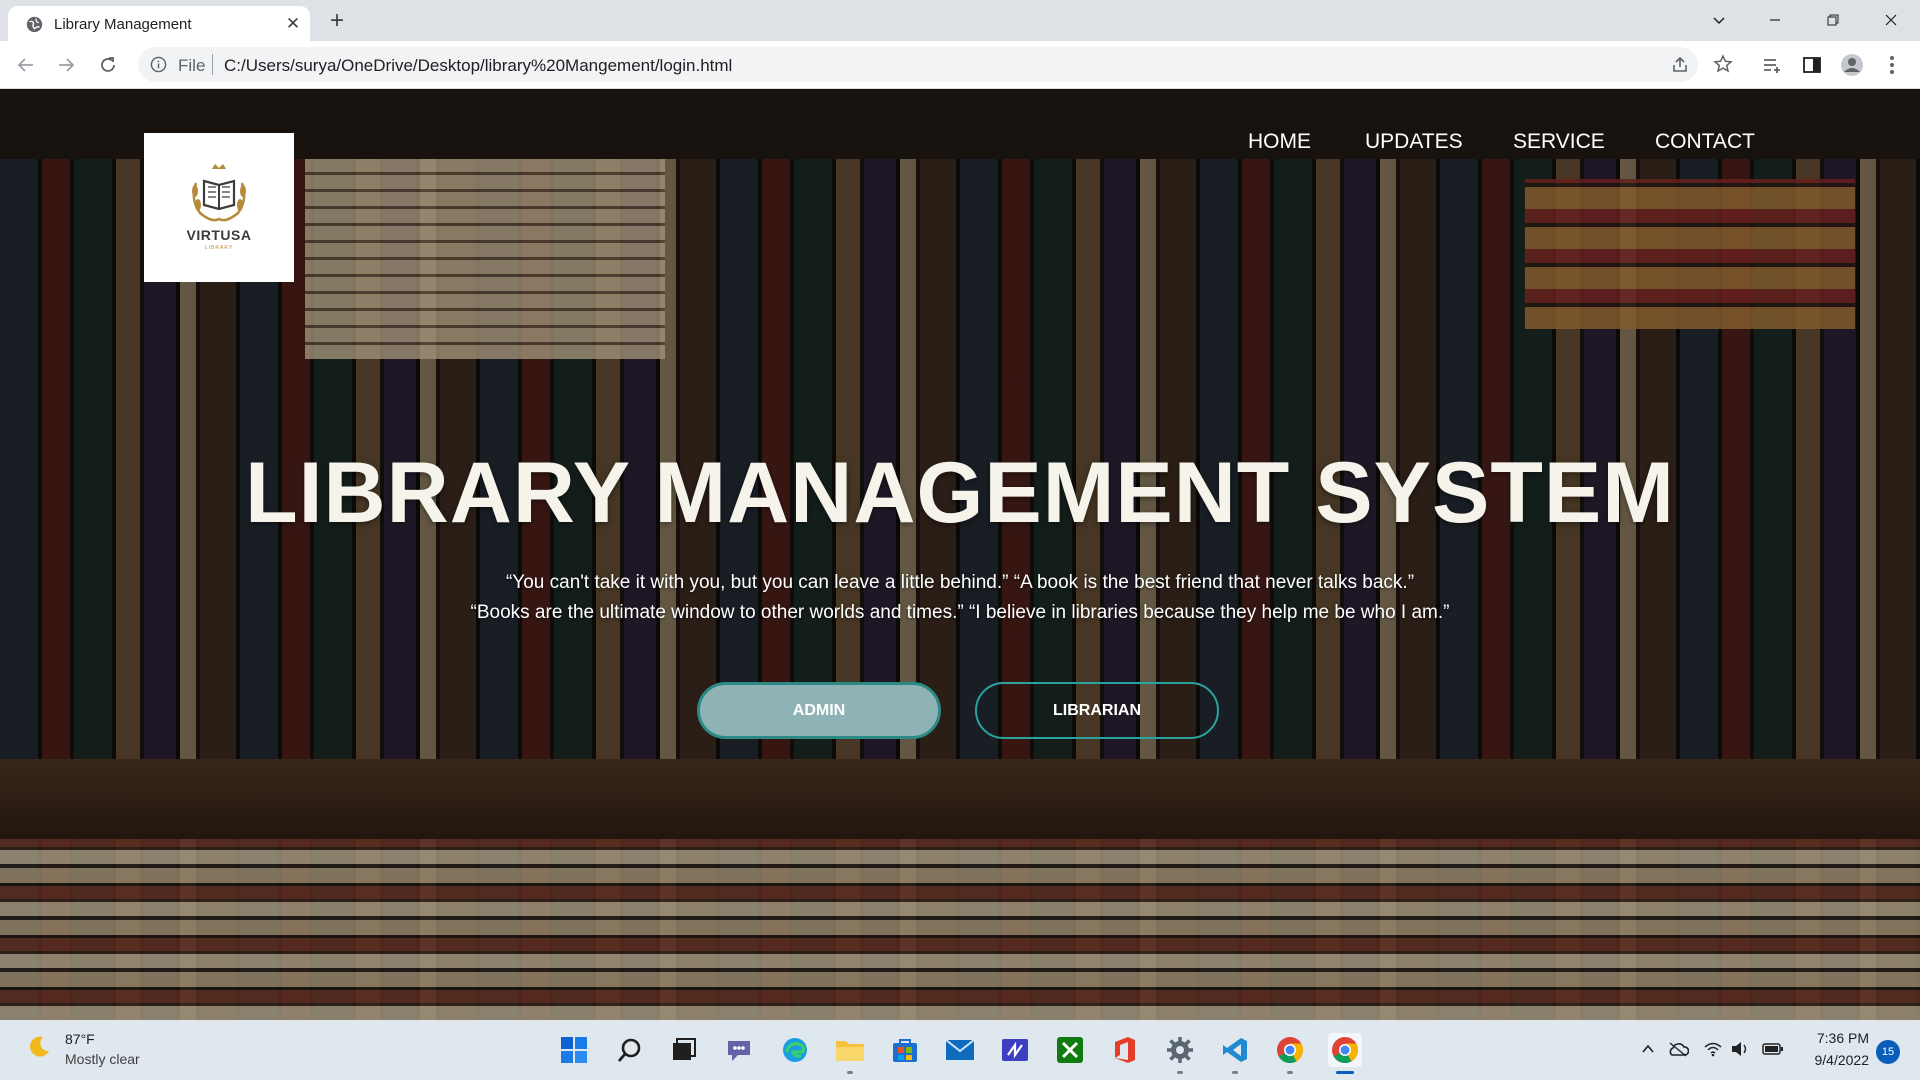  Describe the element at coordinates (1705, 142) in the screenshot. I see `nav-contact: CONTACT` at that location.